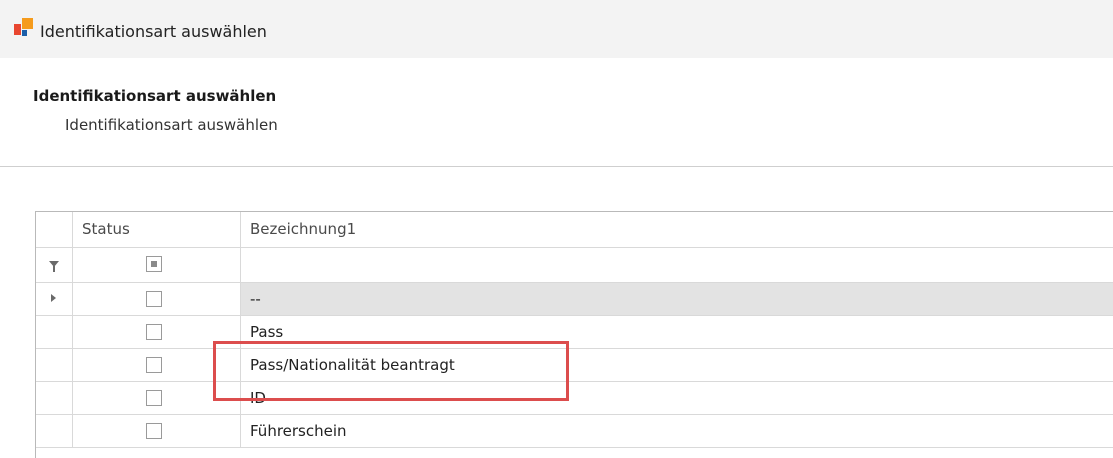  What do you see at coordinates (298, 431) in the screenshot?
I see `name-cell-text: Führerschein` at bounding box center [298, 431].